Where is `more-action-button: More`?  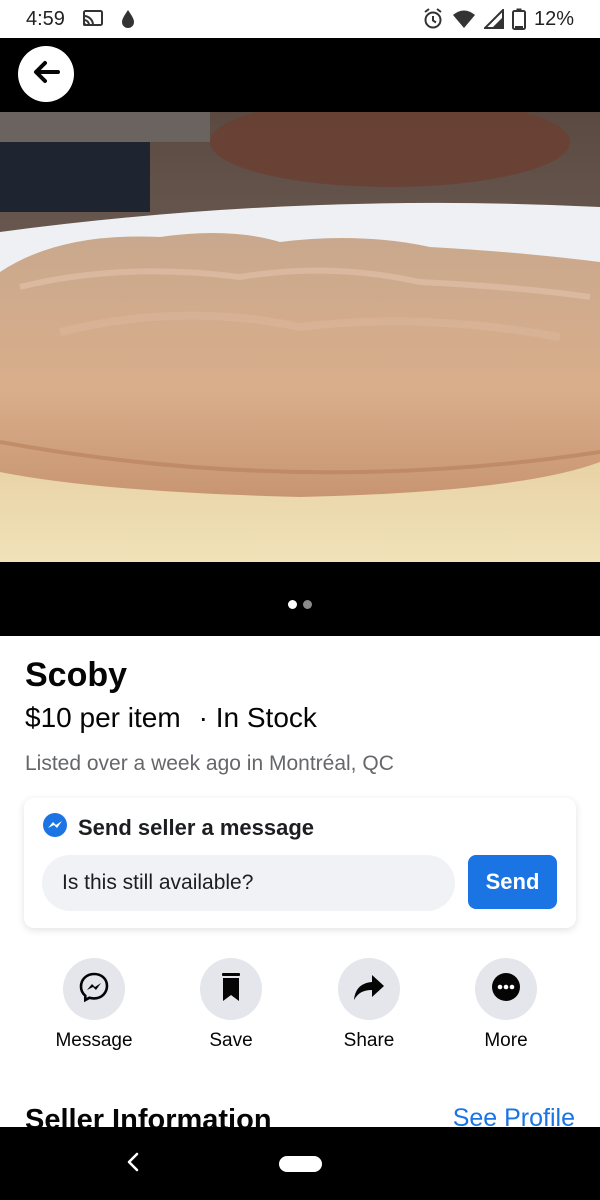 more-action-button: More is located at coordinates (506, 1005).